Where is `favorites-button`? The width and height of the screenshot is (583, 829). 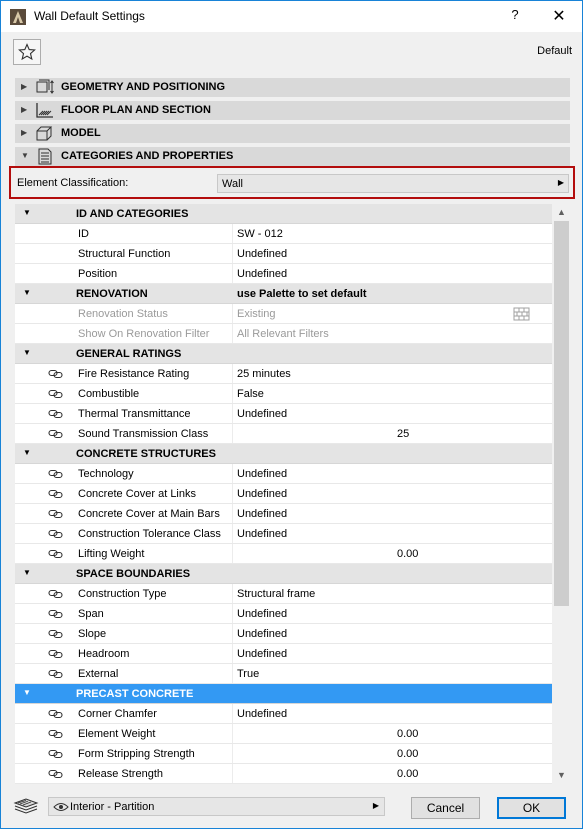 favorites-button is located at coordinates (27, 52).